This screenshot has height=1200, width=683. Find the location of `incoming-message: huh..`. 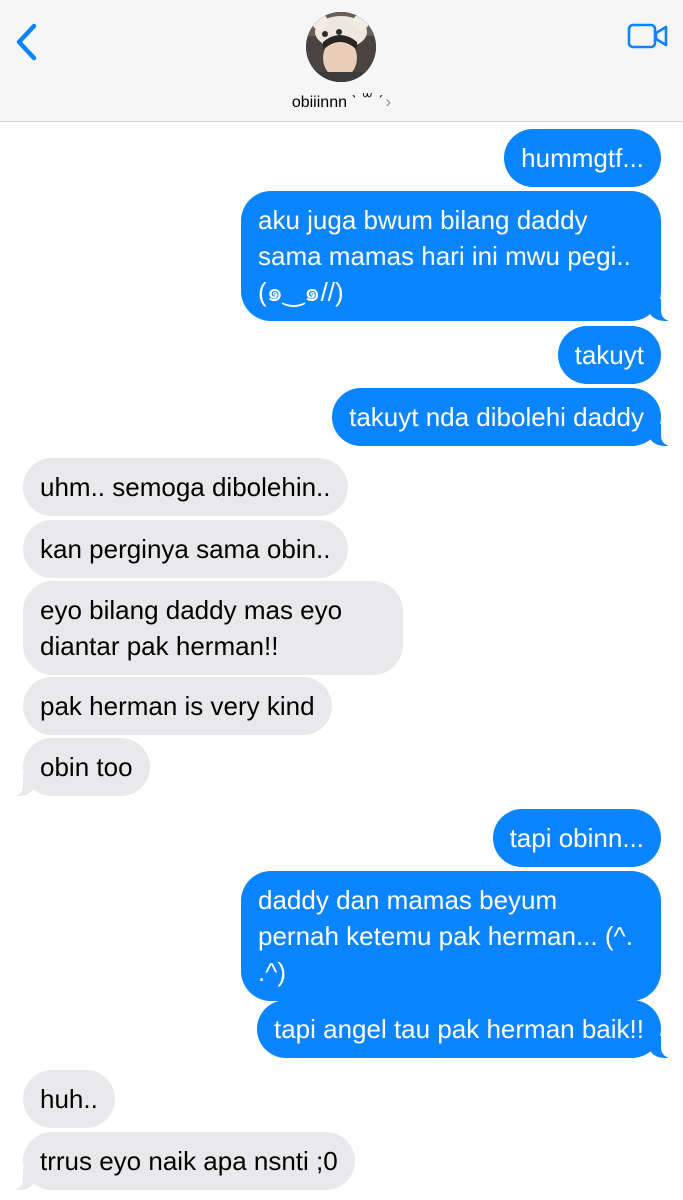

incoming-message: huh.. is located at coordinates (69, 1099).